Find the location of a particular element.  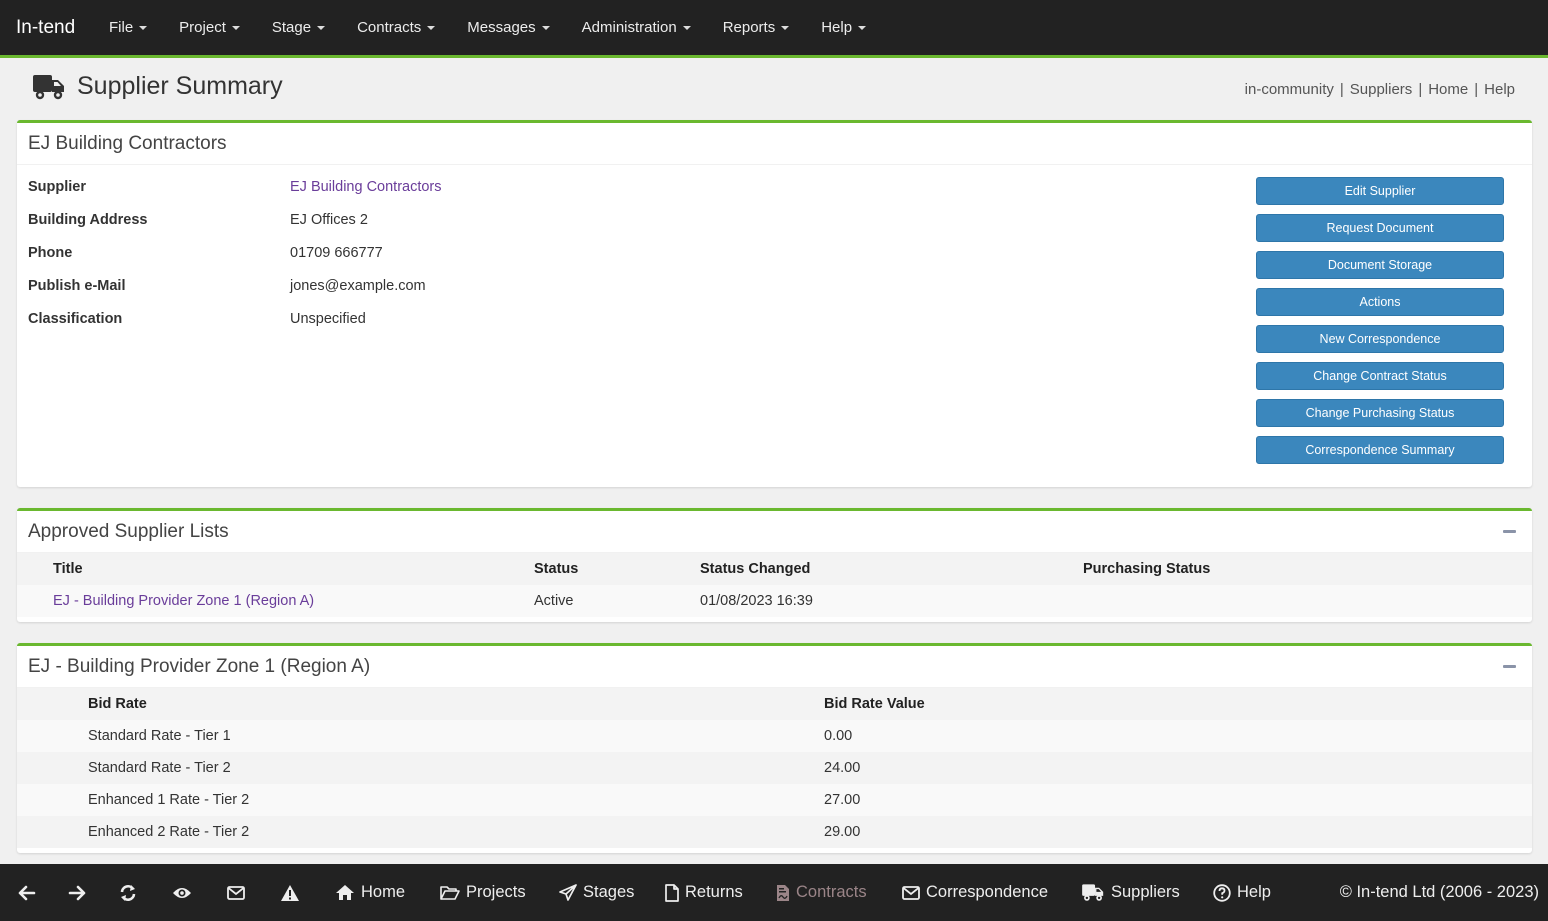

menu-reports: Reports is located at coordinates (756, 27).